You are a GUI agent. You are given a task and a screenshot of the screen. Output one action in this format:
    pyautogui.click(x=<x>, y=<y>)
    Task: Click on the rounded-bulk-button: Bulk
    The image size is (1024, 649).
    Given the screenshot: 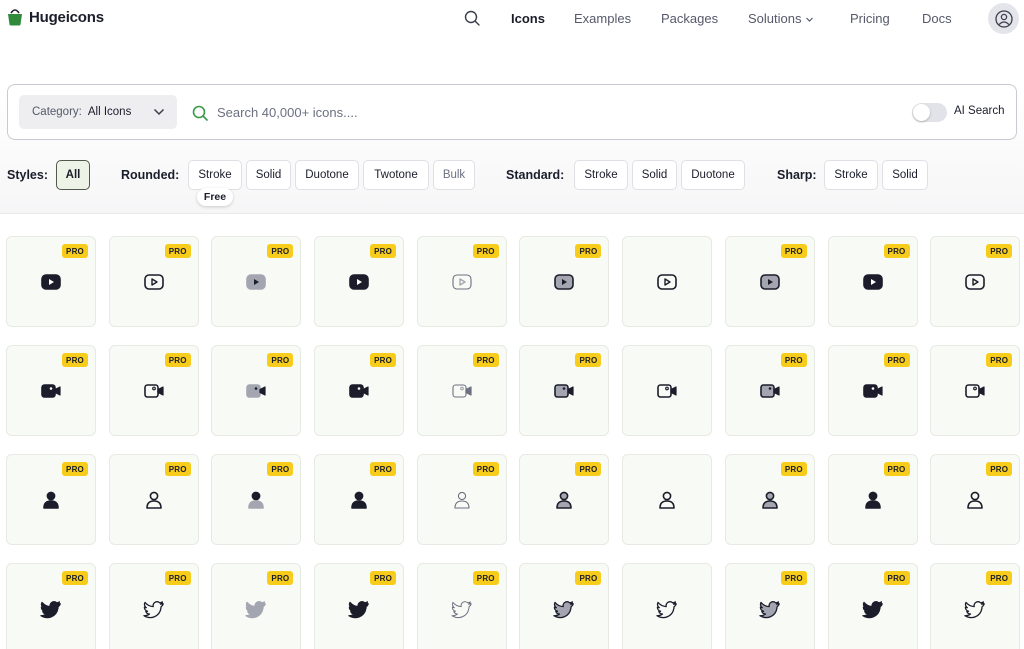 What is the action you would take?
    pyautogui.click(x=454, y=175)
    